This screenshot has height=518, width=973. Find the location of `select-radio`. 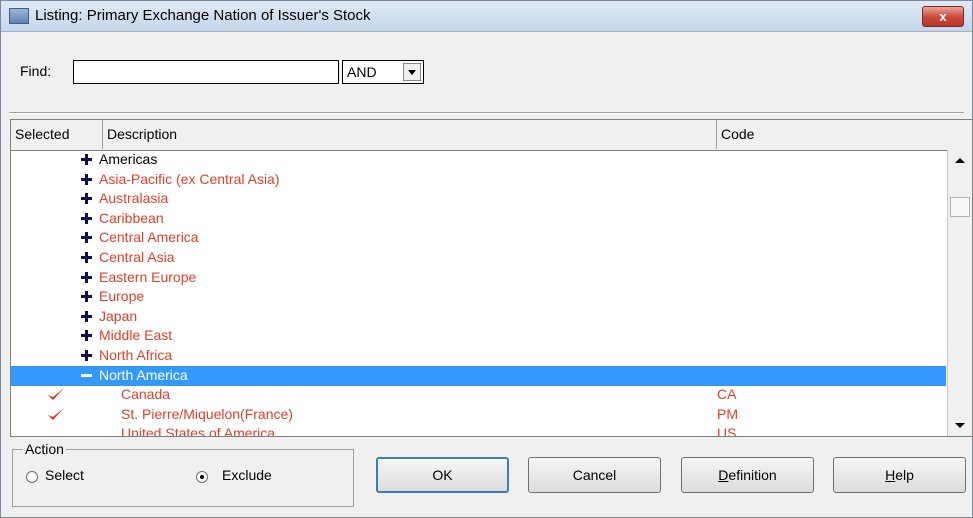

select-radio is located at coordinates (32, 477).